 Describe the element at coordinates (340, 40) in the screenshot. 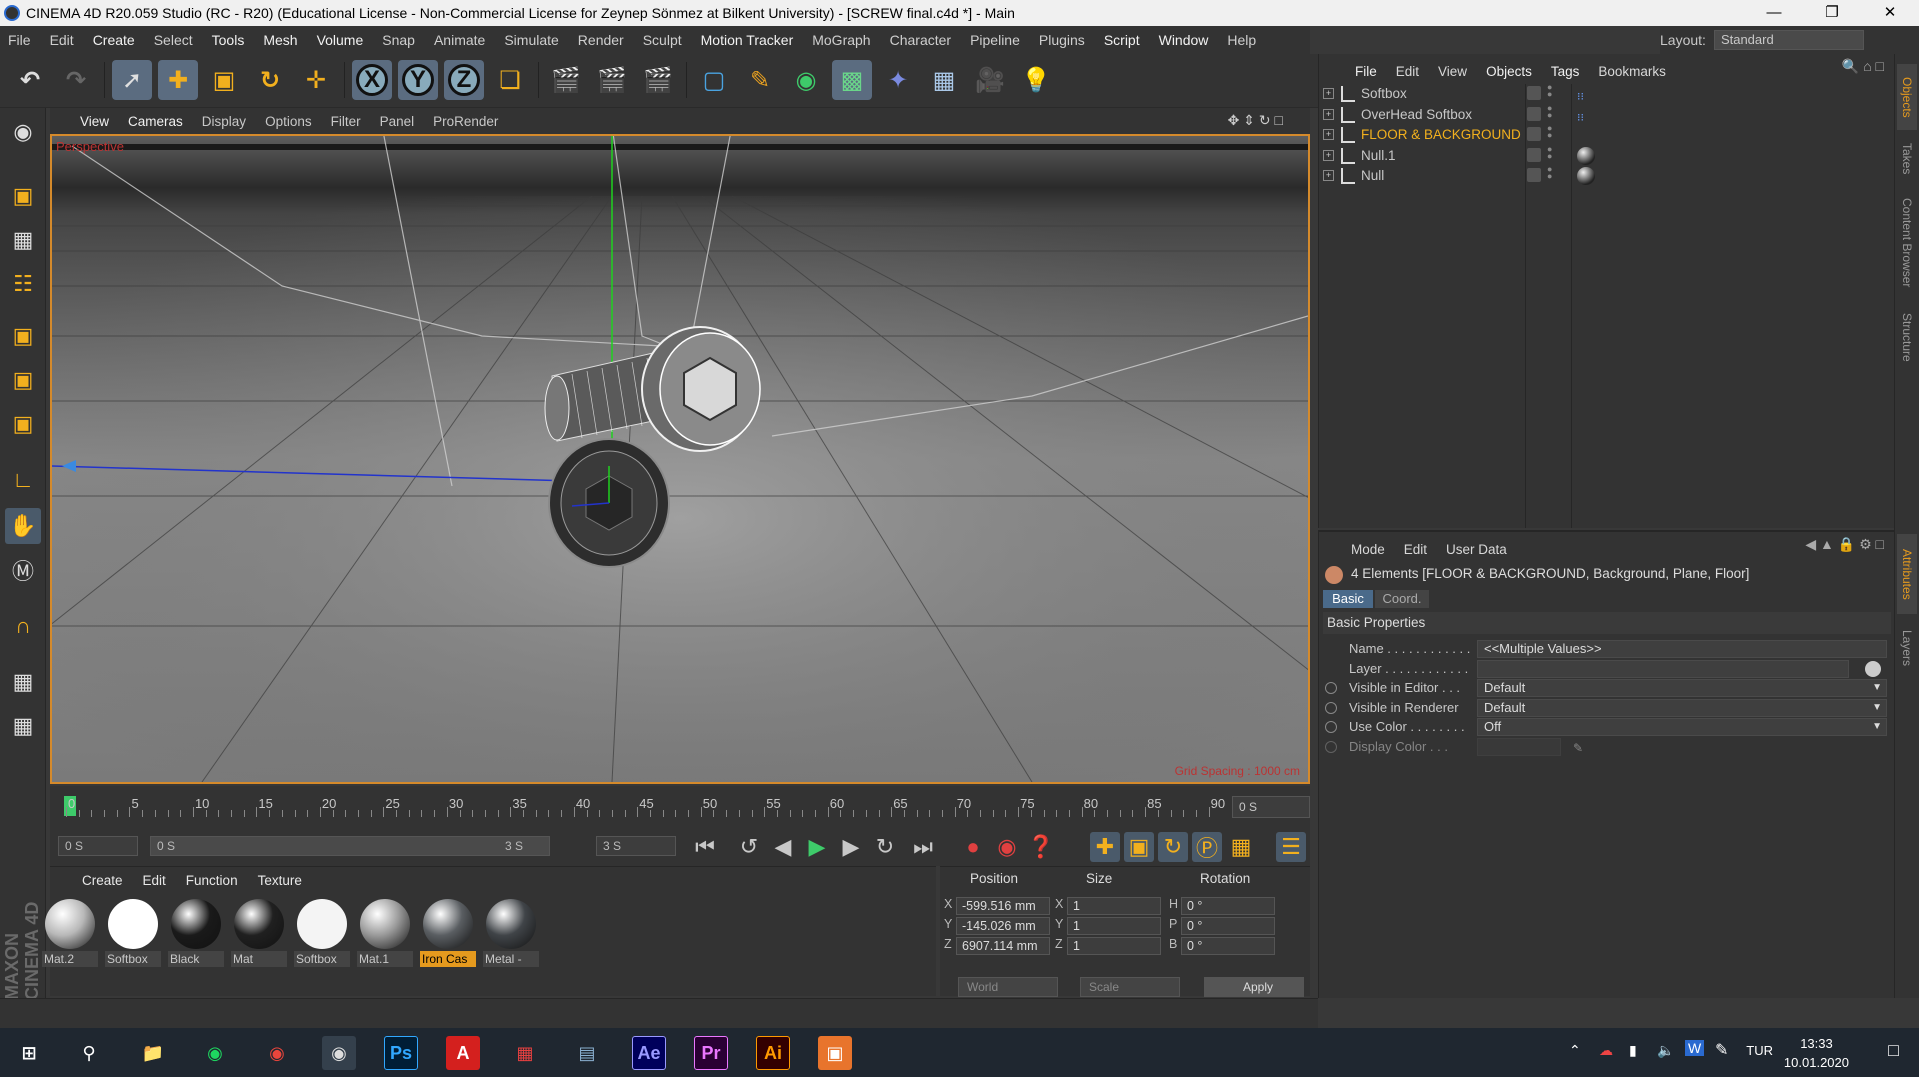

I see `menu-volume: Volume` at that location.